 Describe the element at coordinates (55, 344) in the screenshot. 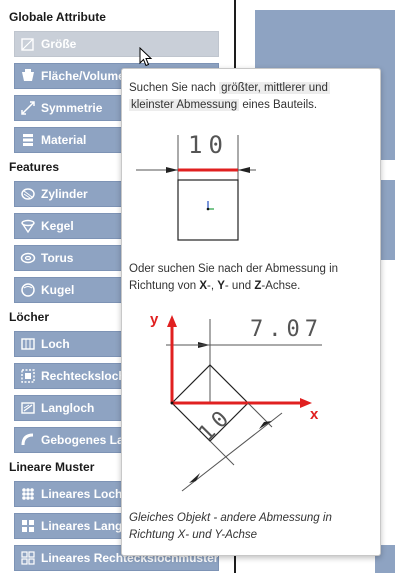

I see `hole-button-label: Loch` at that location.